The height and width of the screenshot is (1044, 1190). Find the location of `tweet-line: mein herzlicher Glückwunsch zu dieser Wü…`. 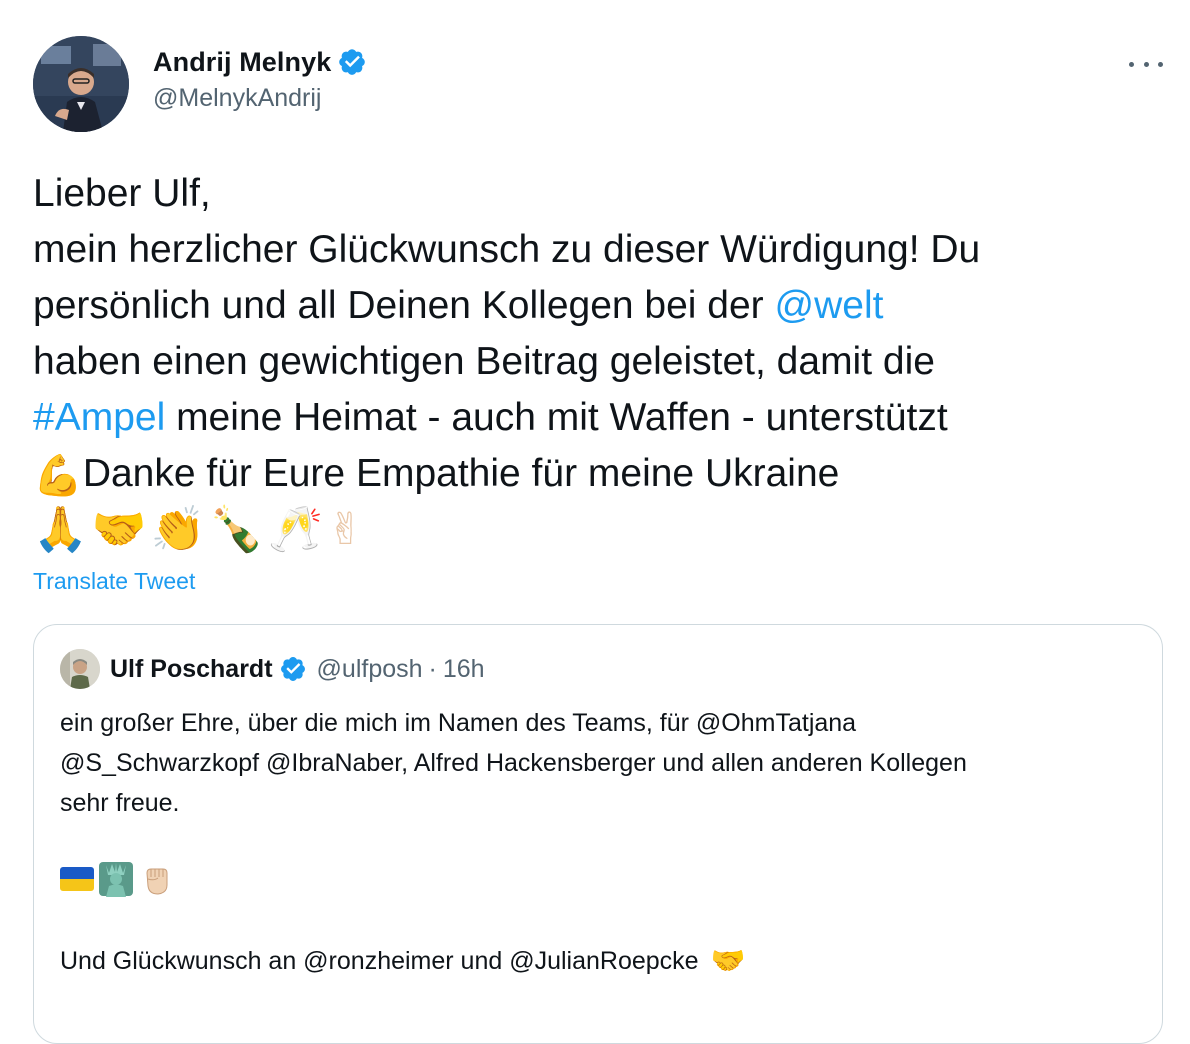

tweet-line: mein herzlicher Glückwunsch zu dieser Wü… is located at coordinates (507, 249).